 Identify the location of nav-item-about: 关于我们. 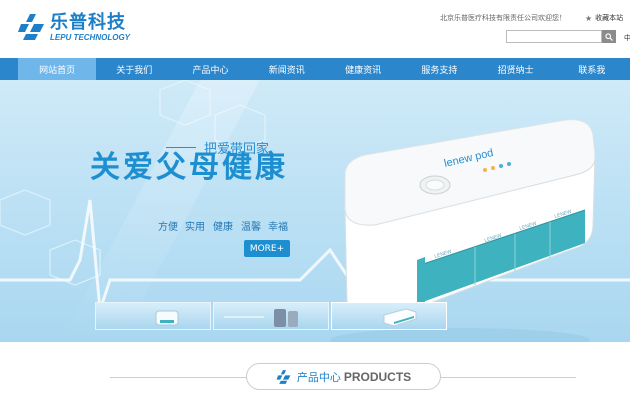
(134, 69).